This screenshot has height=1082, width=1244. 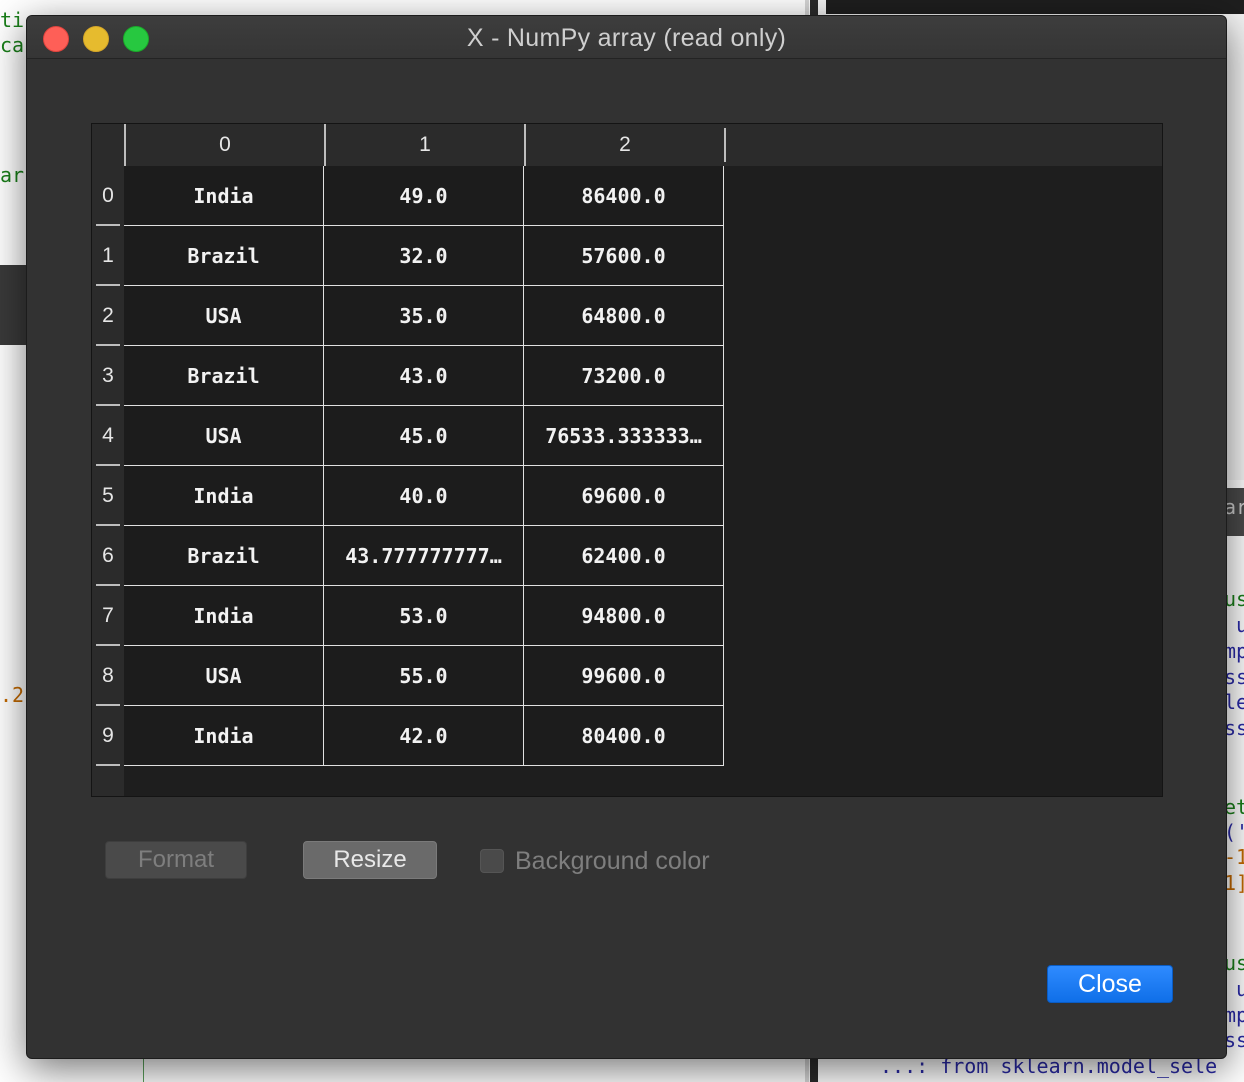 What do you see at coordinates (624, 196) in the screenshot?
I see `table-cell: 86400.0` at bounding box center [624, 196].